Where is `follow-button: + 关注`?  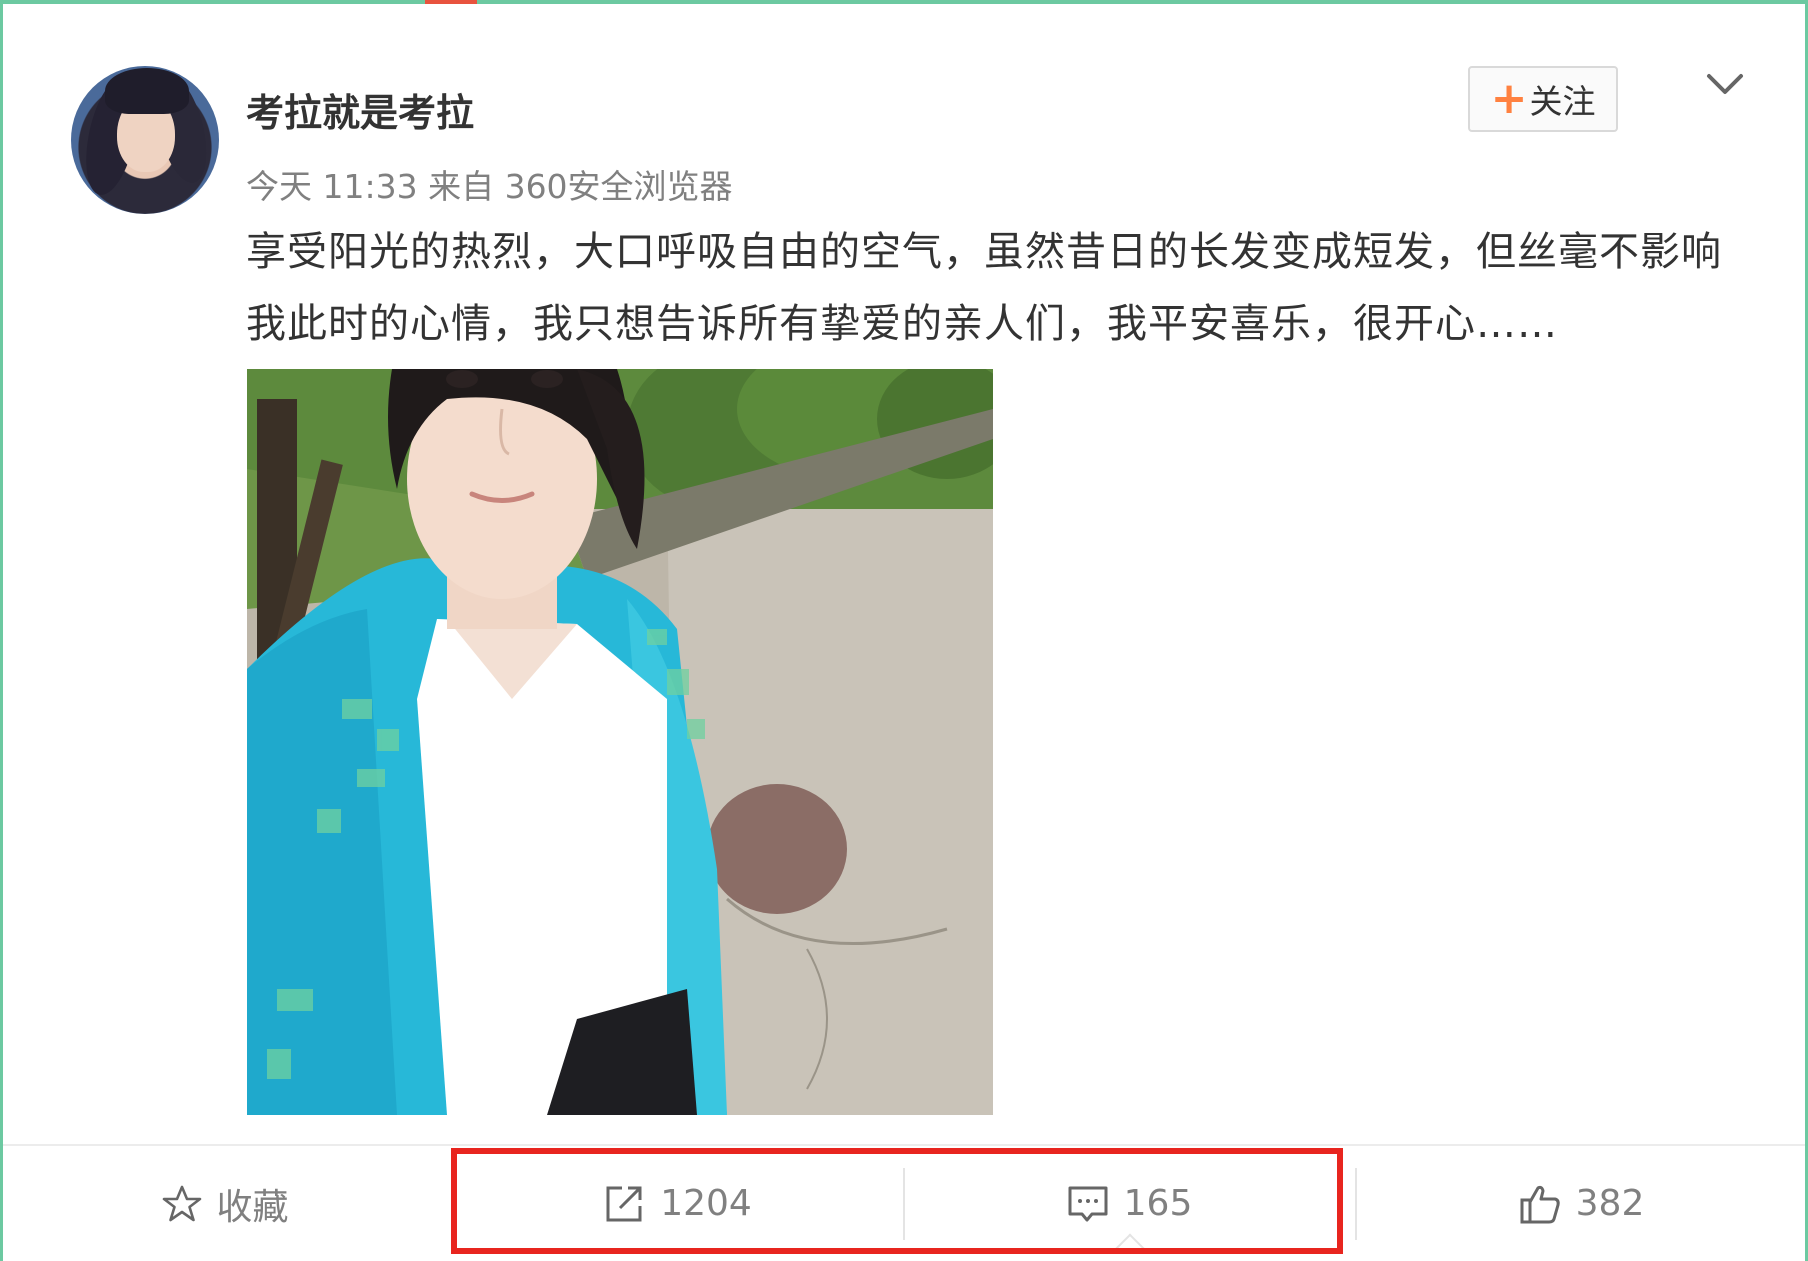
follow-button: + 关注 is located at coordinates (1543, 99).